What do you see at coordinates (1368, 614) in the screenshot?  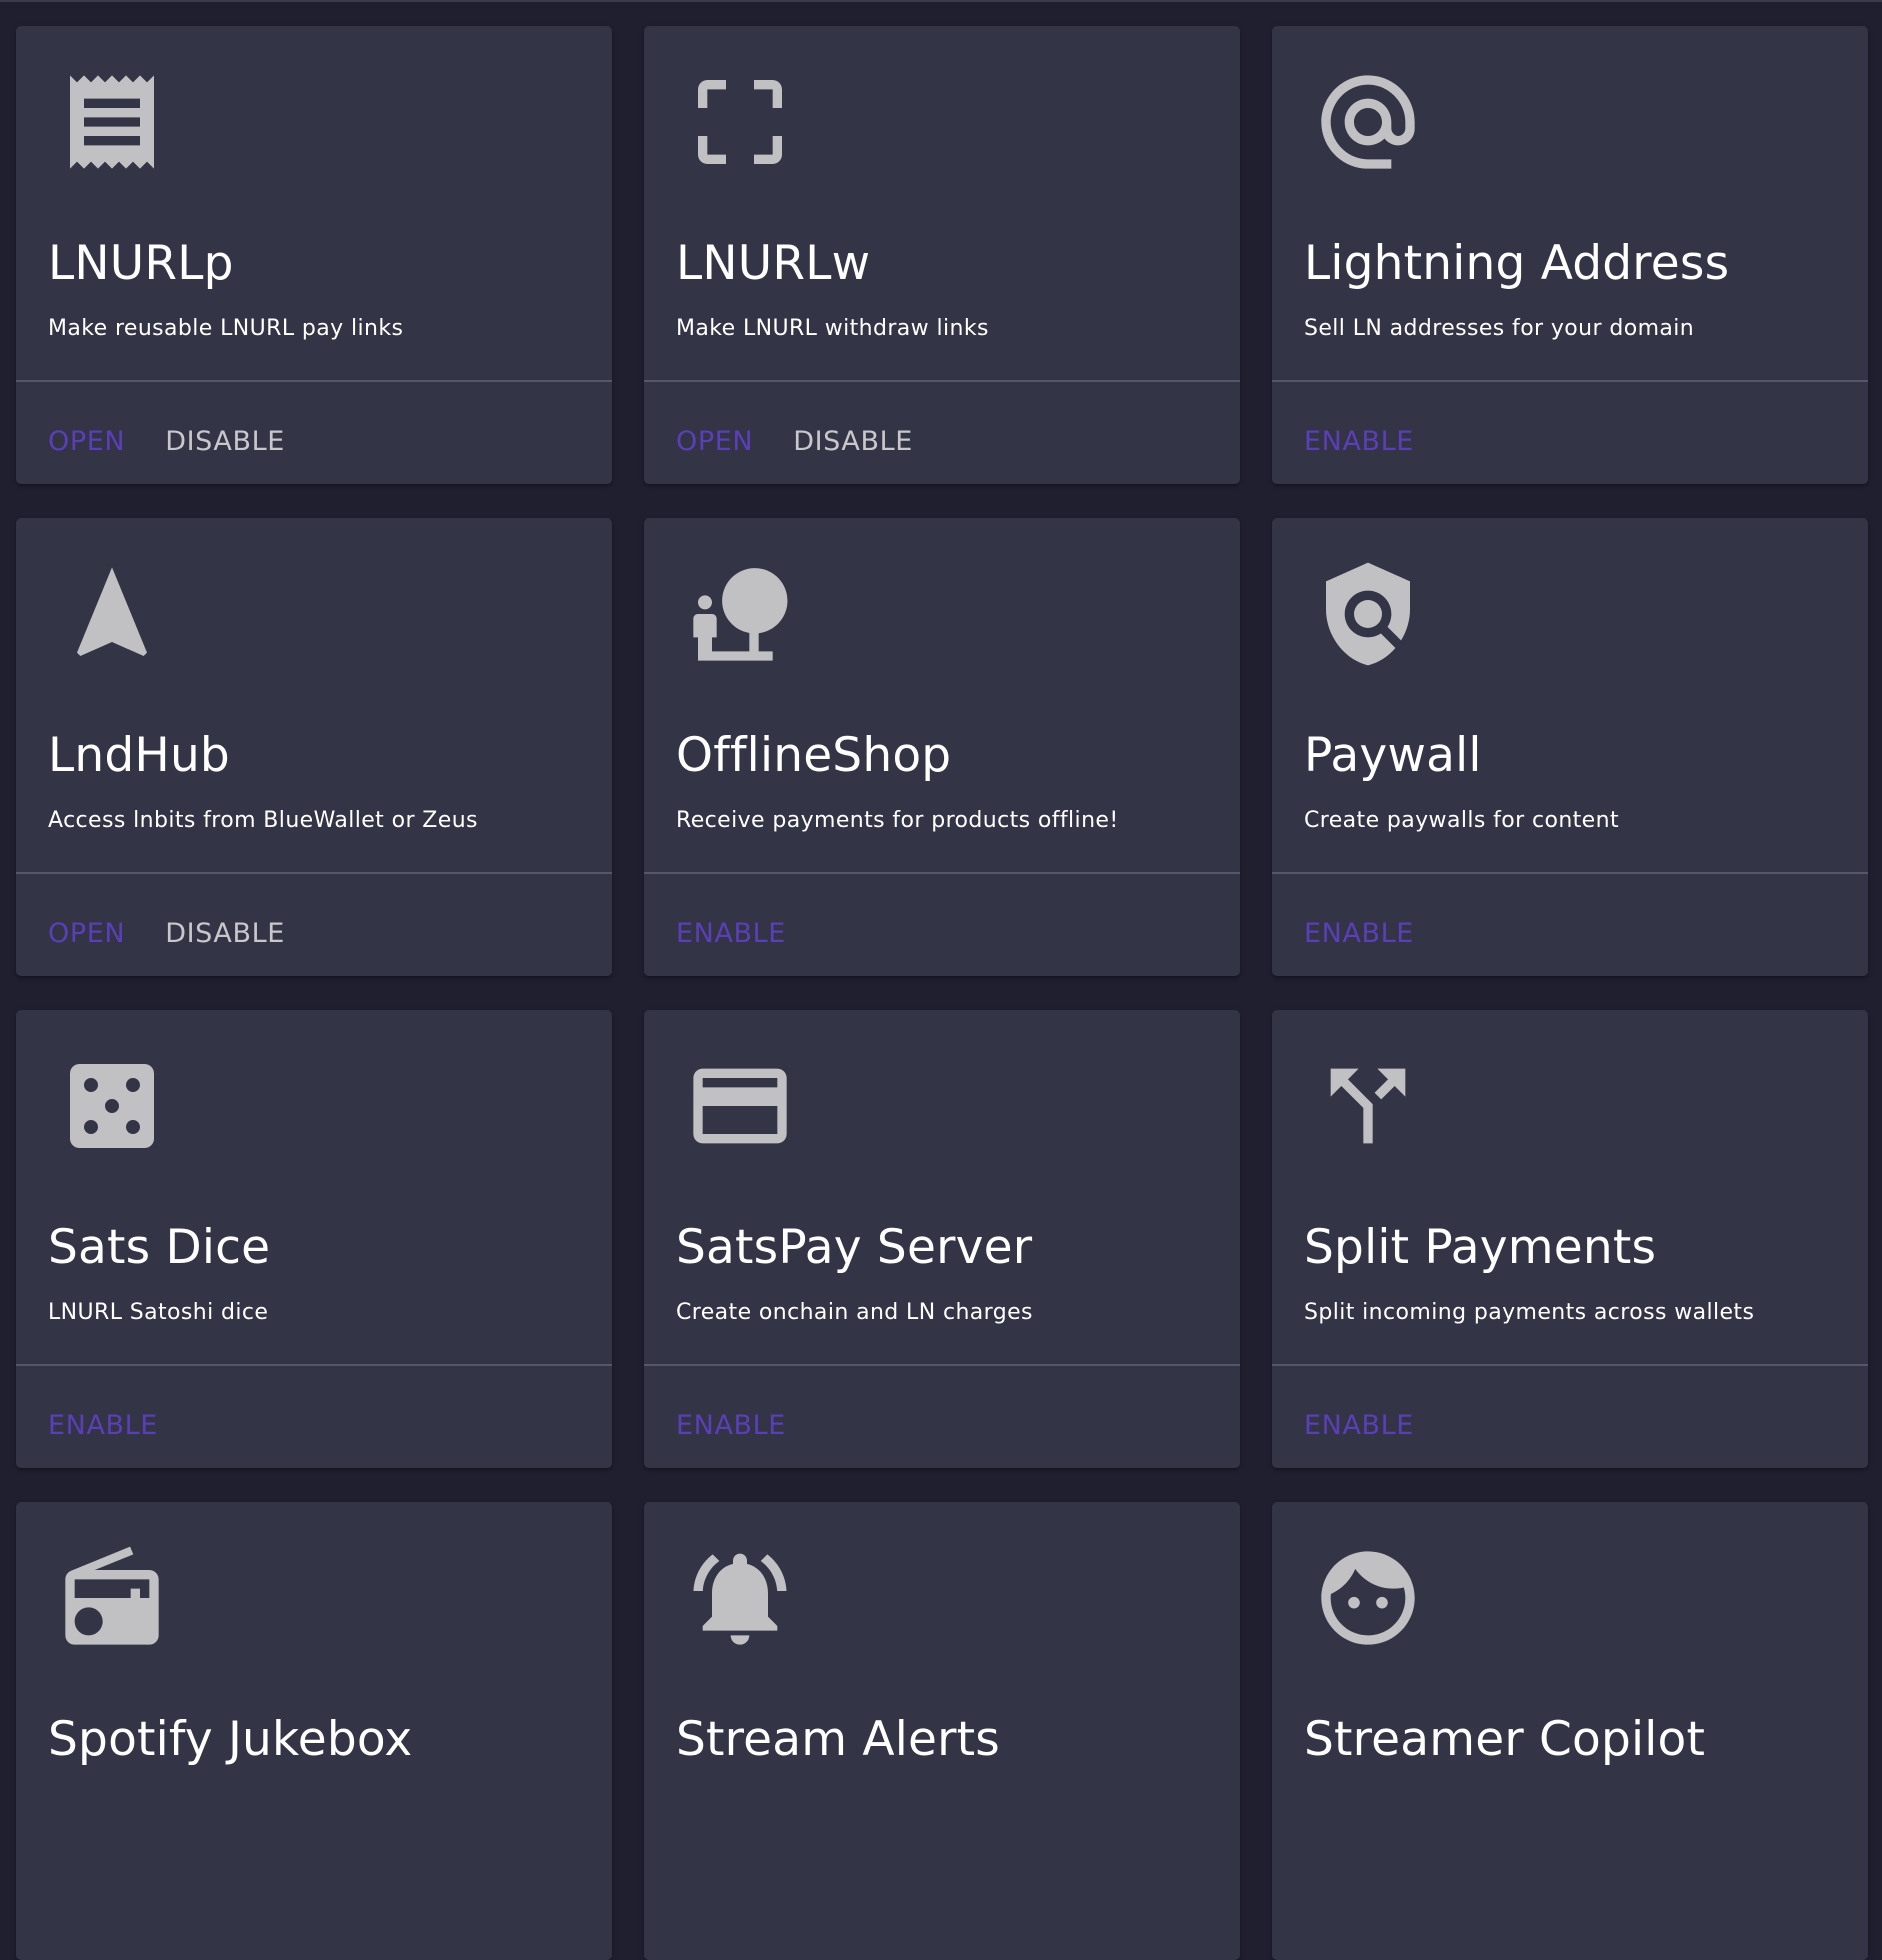 I see `policy-icon` at bounding box center [1368, 614].